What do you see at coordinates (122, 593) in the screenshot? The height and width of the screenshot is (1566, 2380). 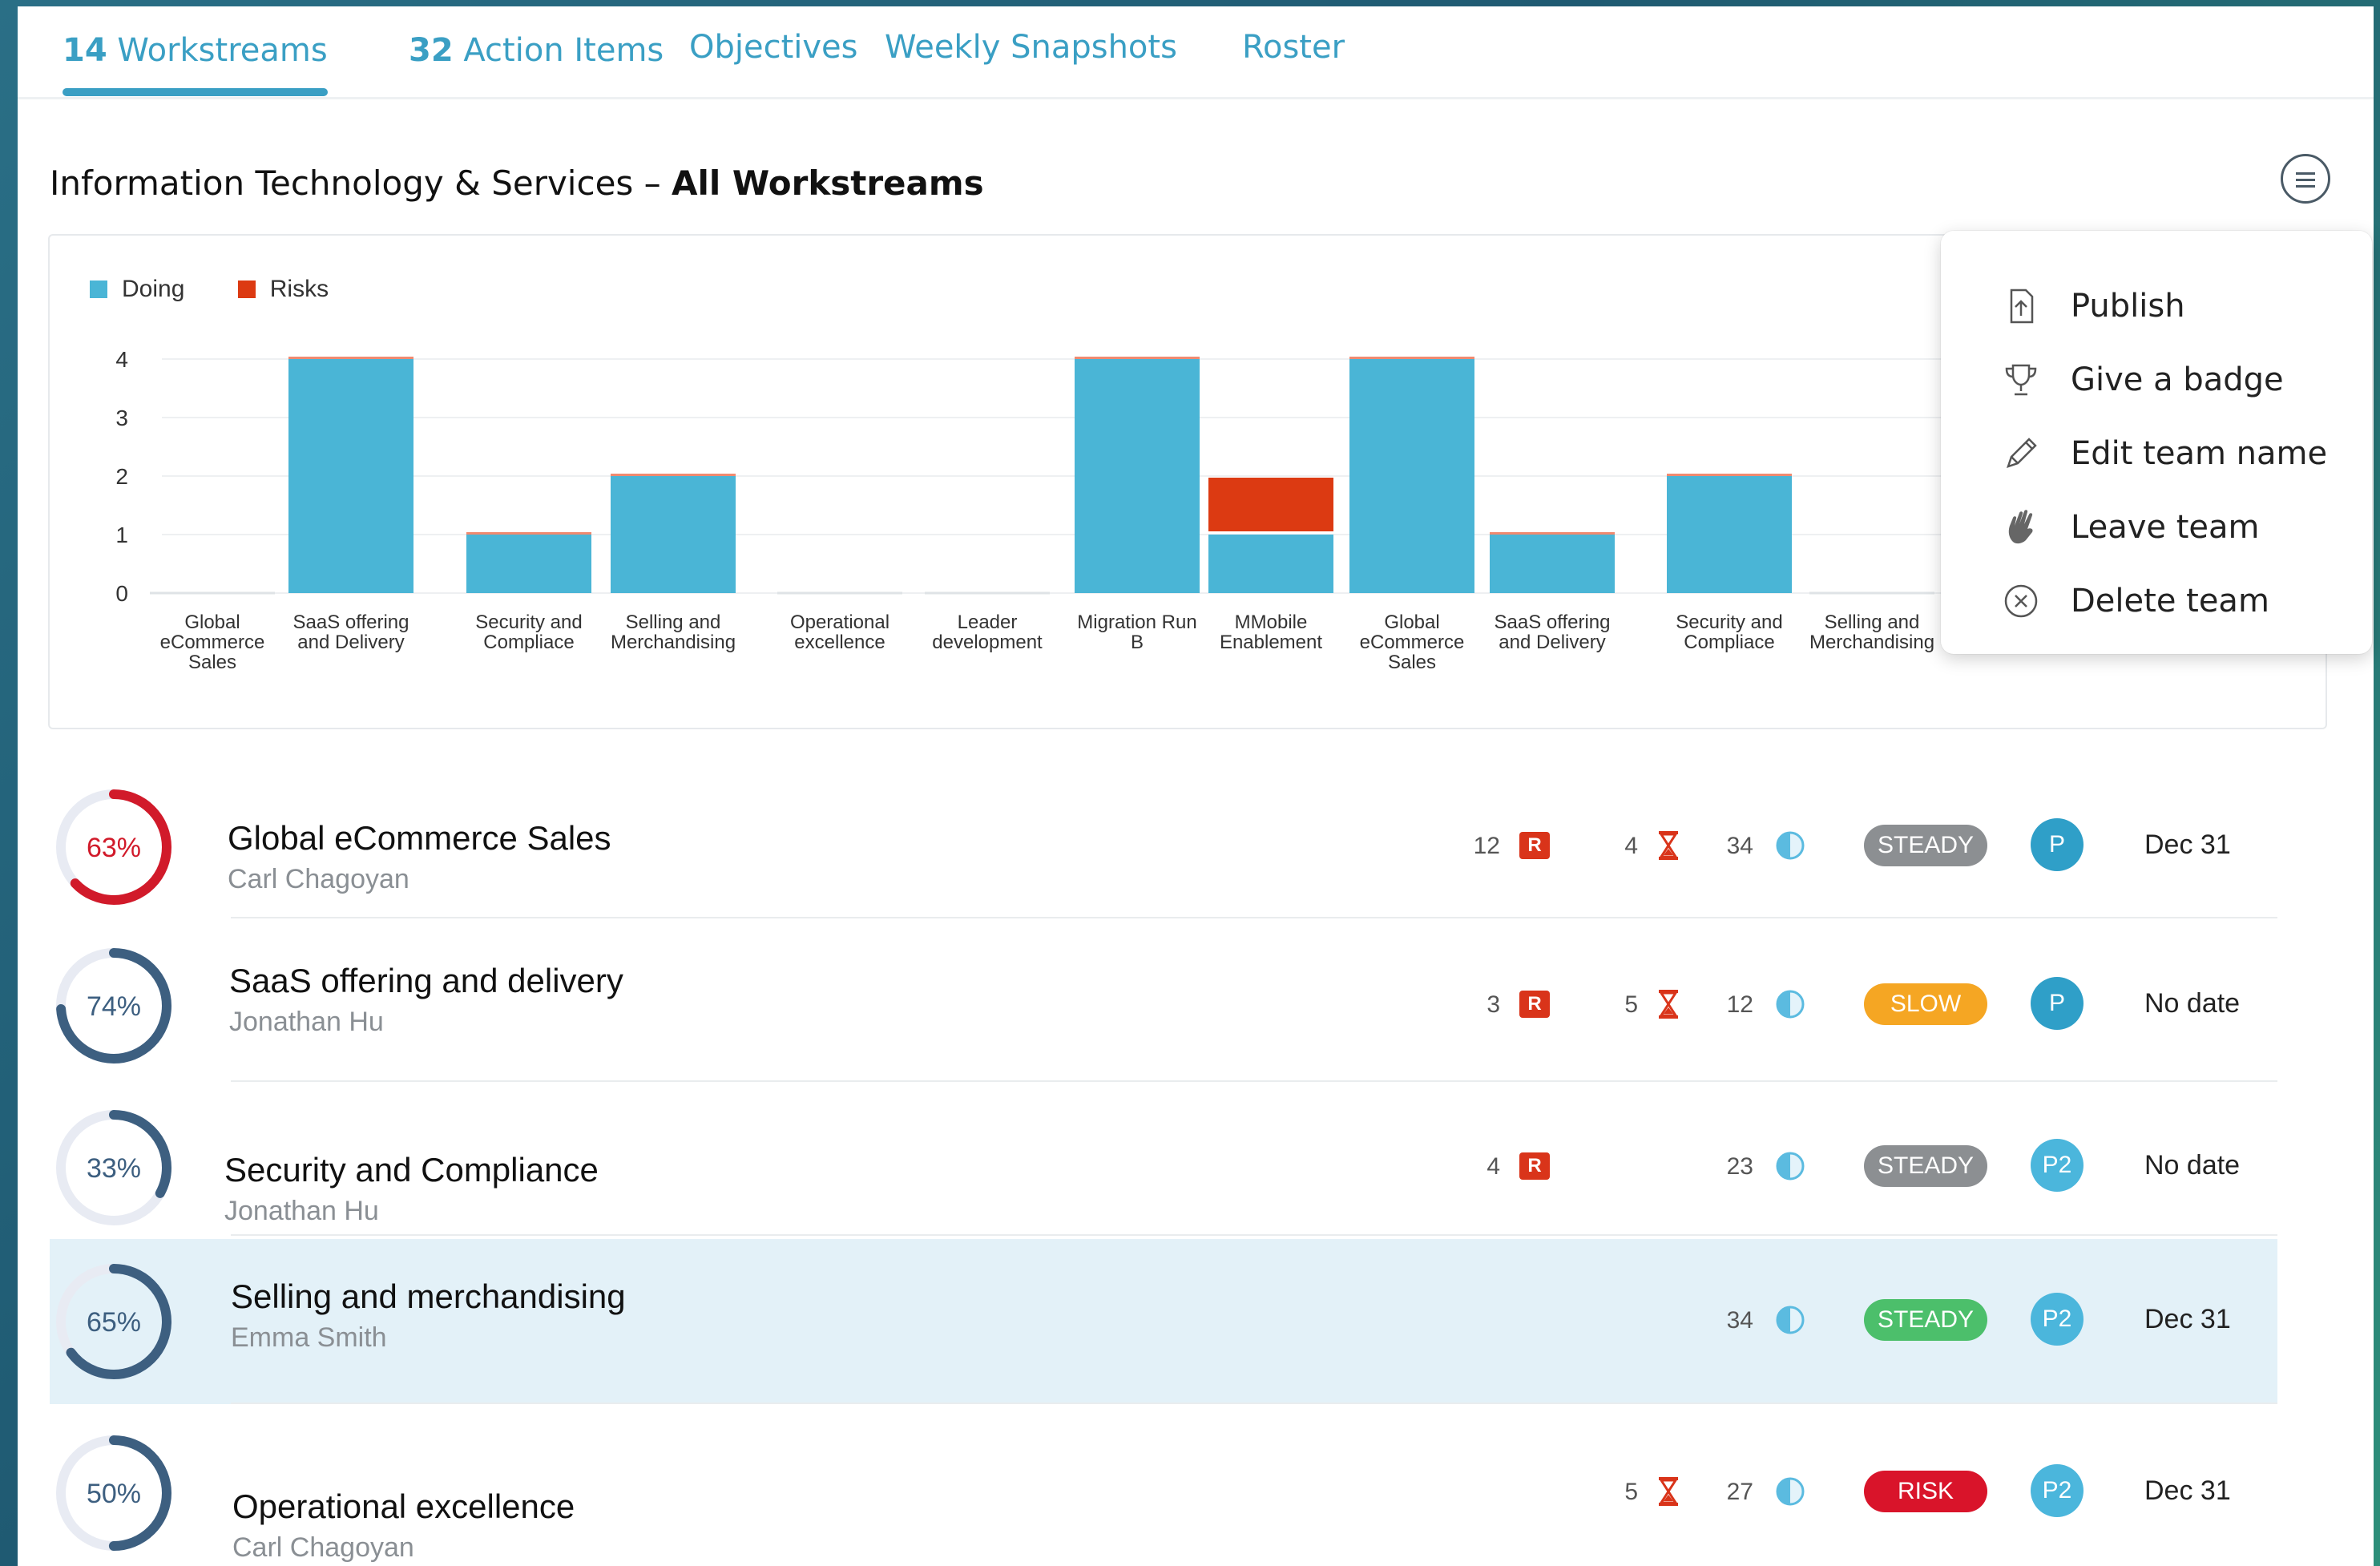 I see `y-tick-label: 0` at bounding box center [122, 593].